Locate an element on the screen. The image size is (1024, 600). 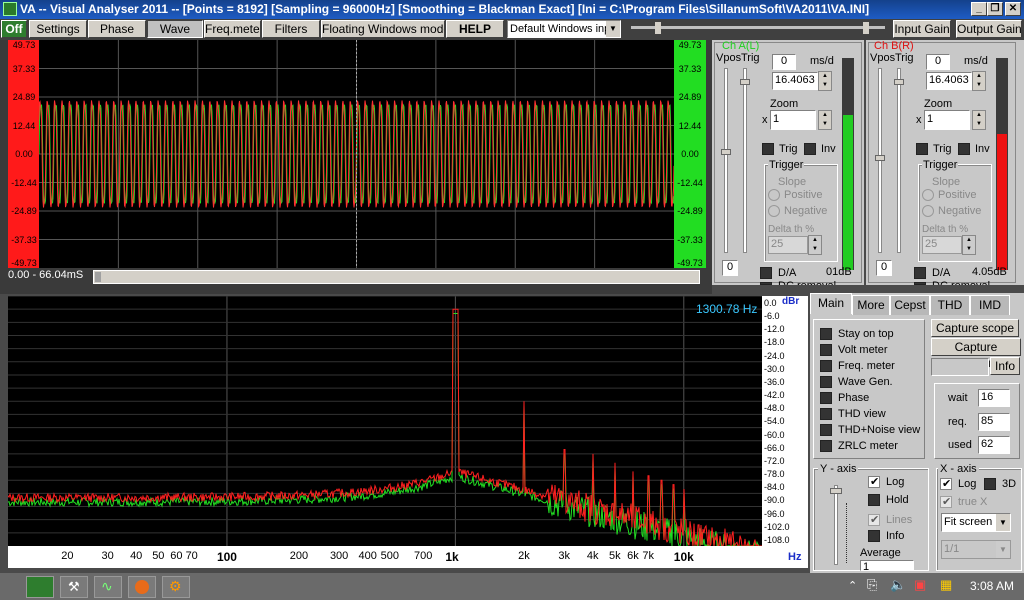
scope-tick-label: -49.73 is located at coordinates (690, 263).